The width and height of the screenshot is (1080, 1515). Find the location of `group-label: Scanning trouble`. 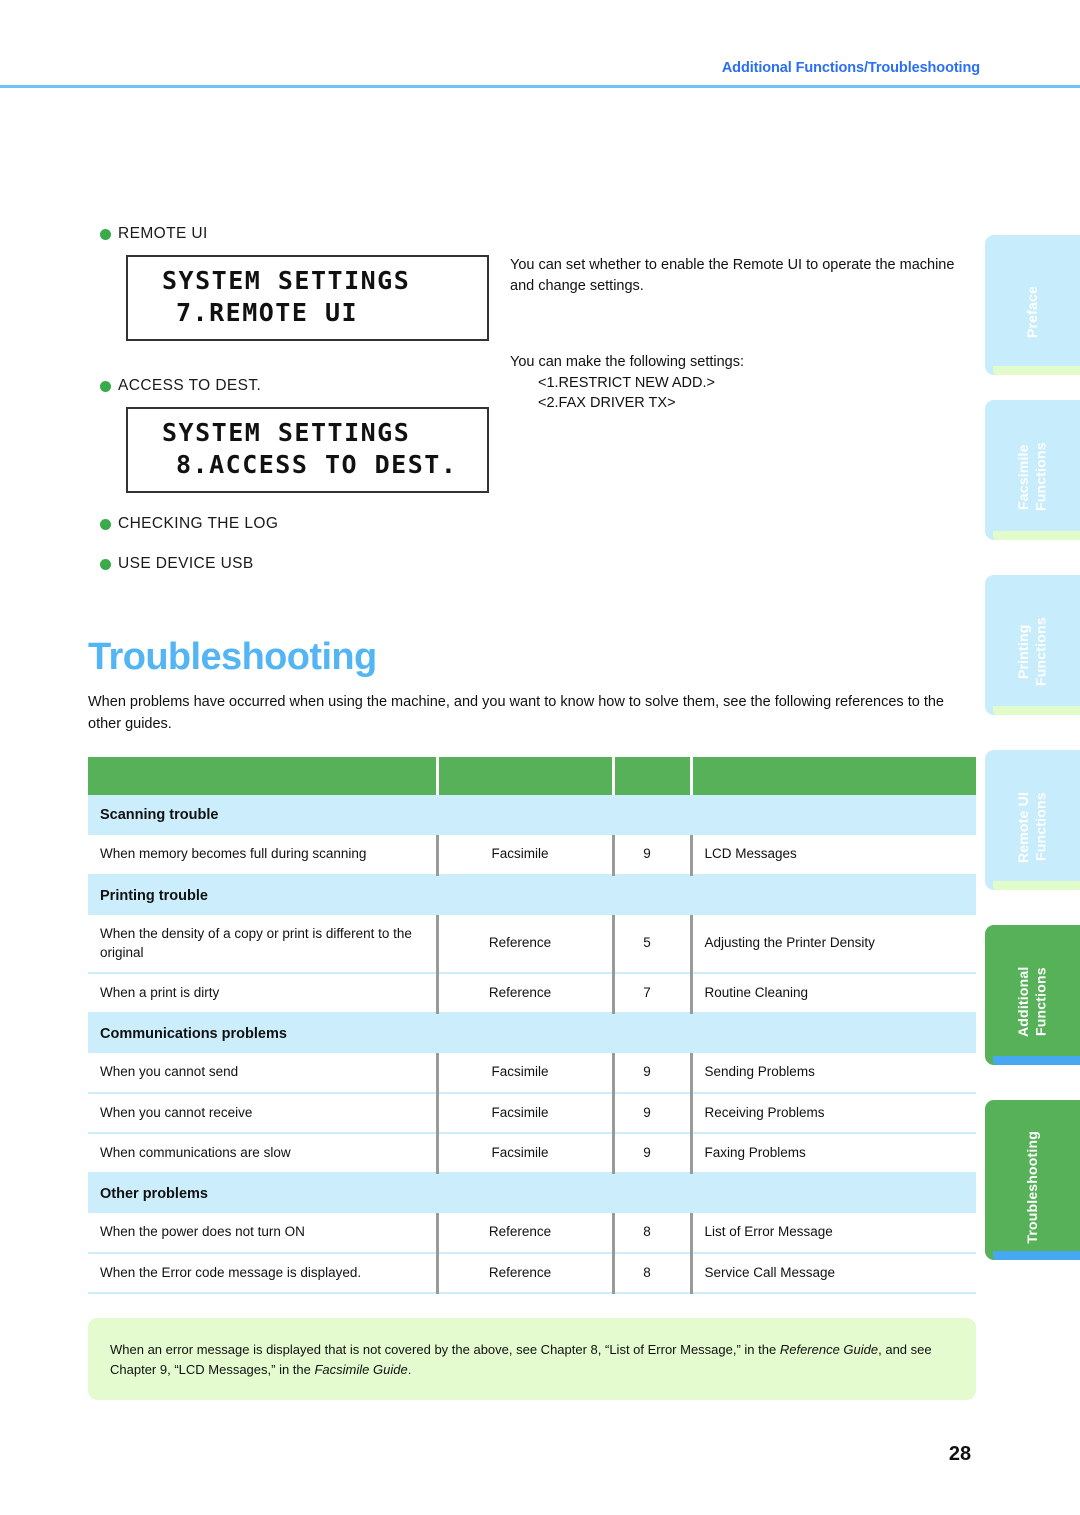

group-label: Scanning trouble is located at coordinates (532, 815).